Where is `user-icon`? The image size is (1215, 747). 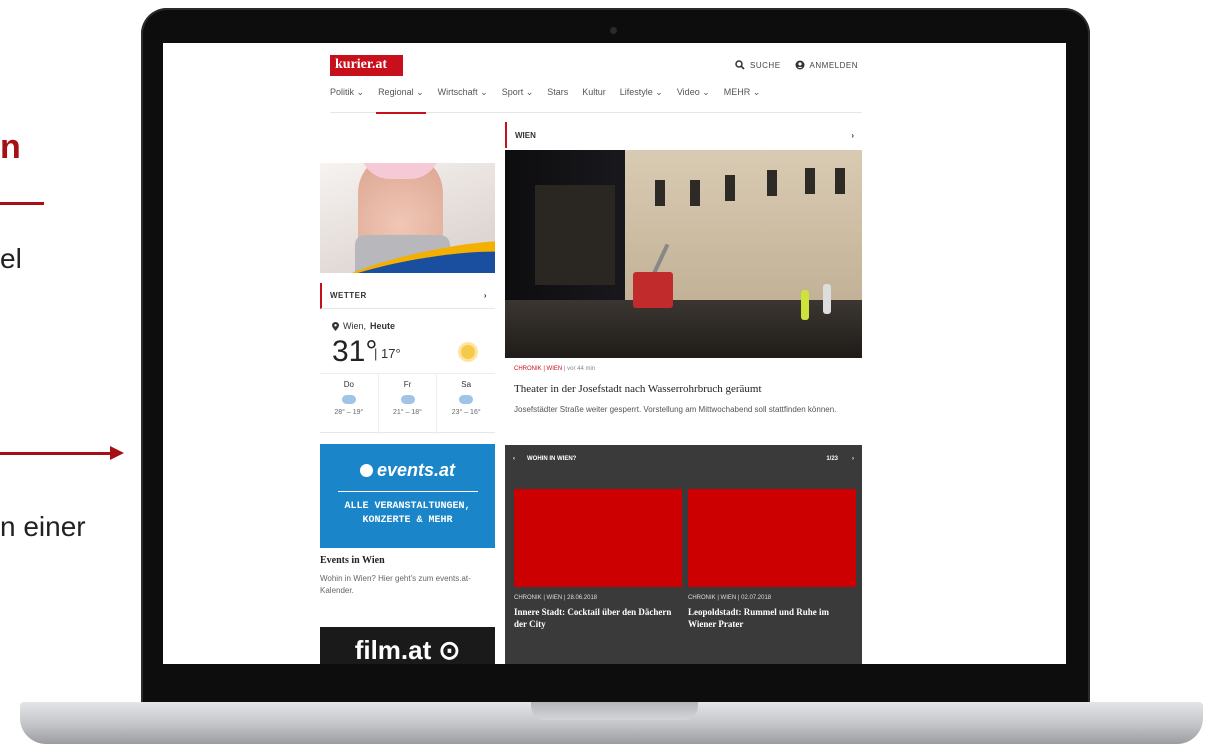 user-icon is located at coordinates (800, 65).